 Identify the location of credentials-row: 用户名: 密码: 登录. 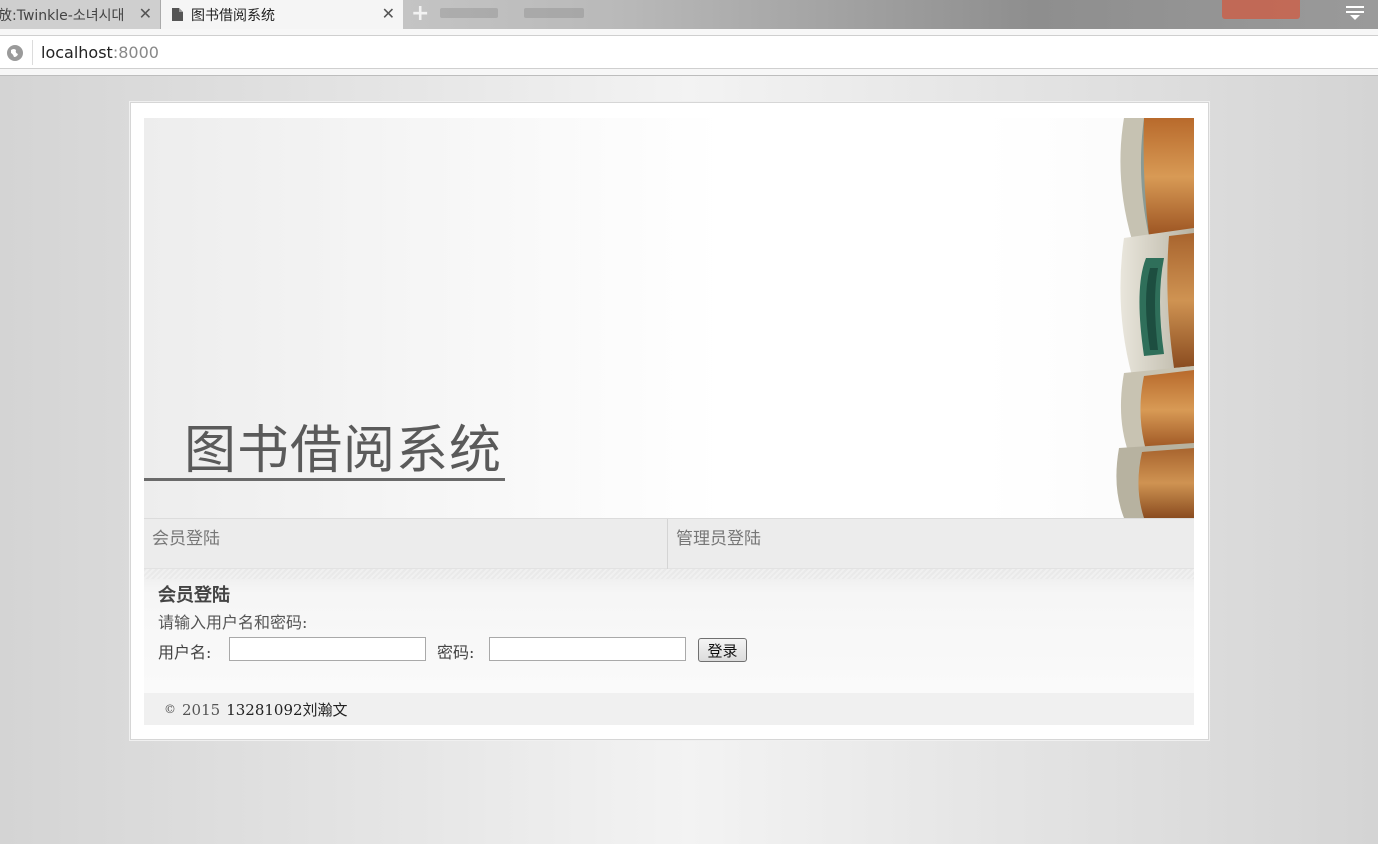
(508, 650).